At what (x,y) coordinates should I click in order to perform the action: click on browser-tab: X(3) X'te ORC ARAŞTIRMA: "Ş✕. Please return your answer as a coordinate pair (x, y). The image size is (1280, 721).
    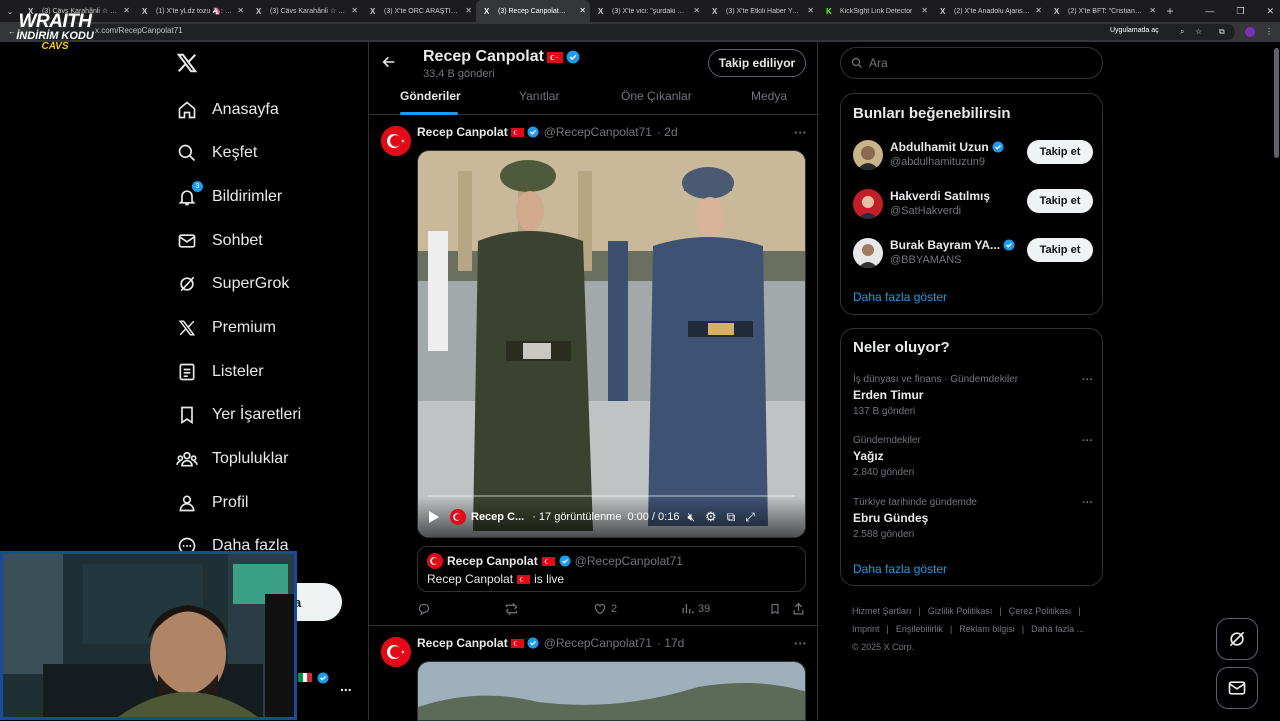
    Looking at the image, I should click on (419, 11).